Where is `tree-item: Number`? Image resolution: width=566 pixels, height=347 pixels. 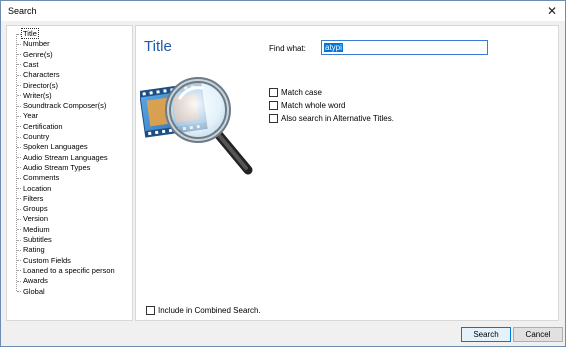 tree-item: Number is located at coordinates (34, 44).